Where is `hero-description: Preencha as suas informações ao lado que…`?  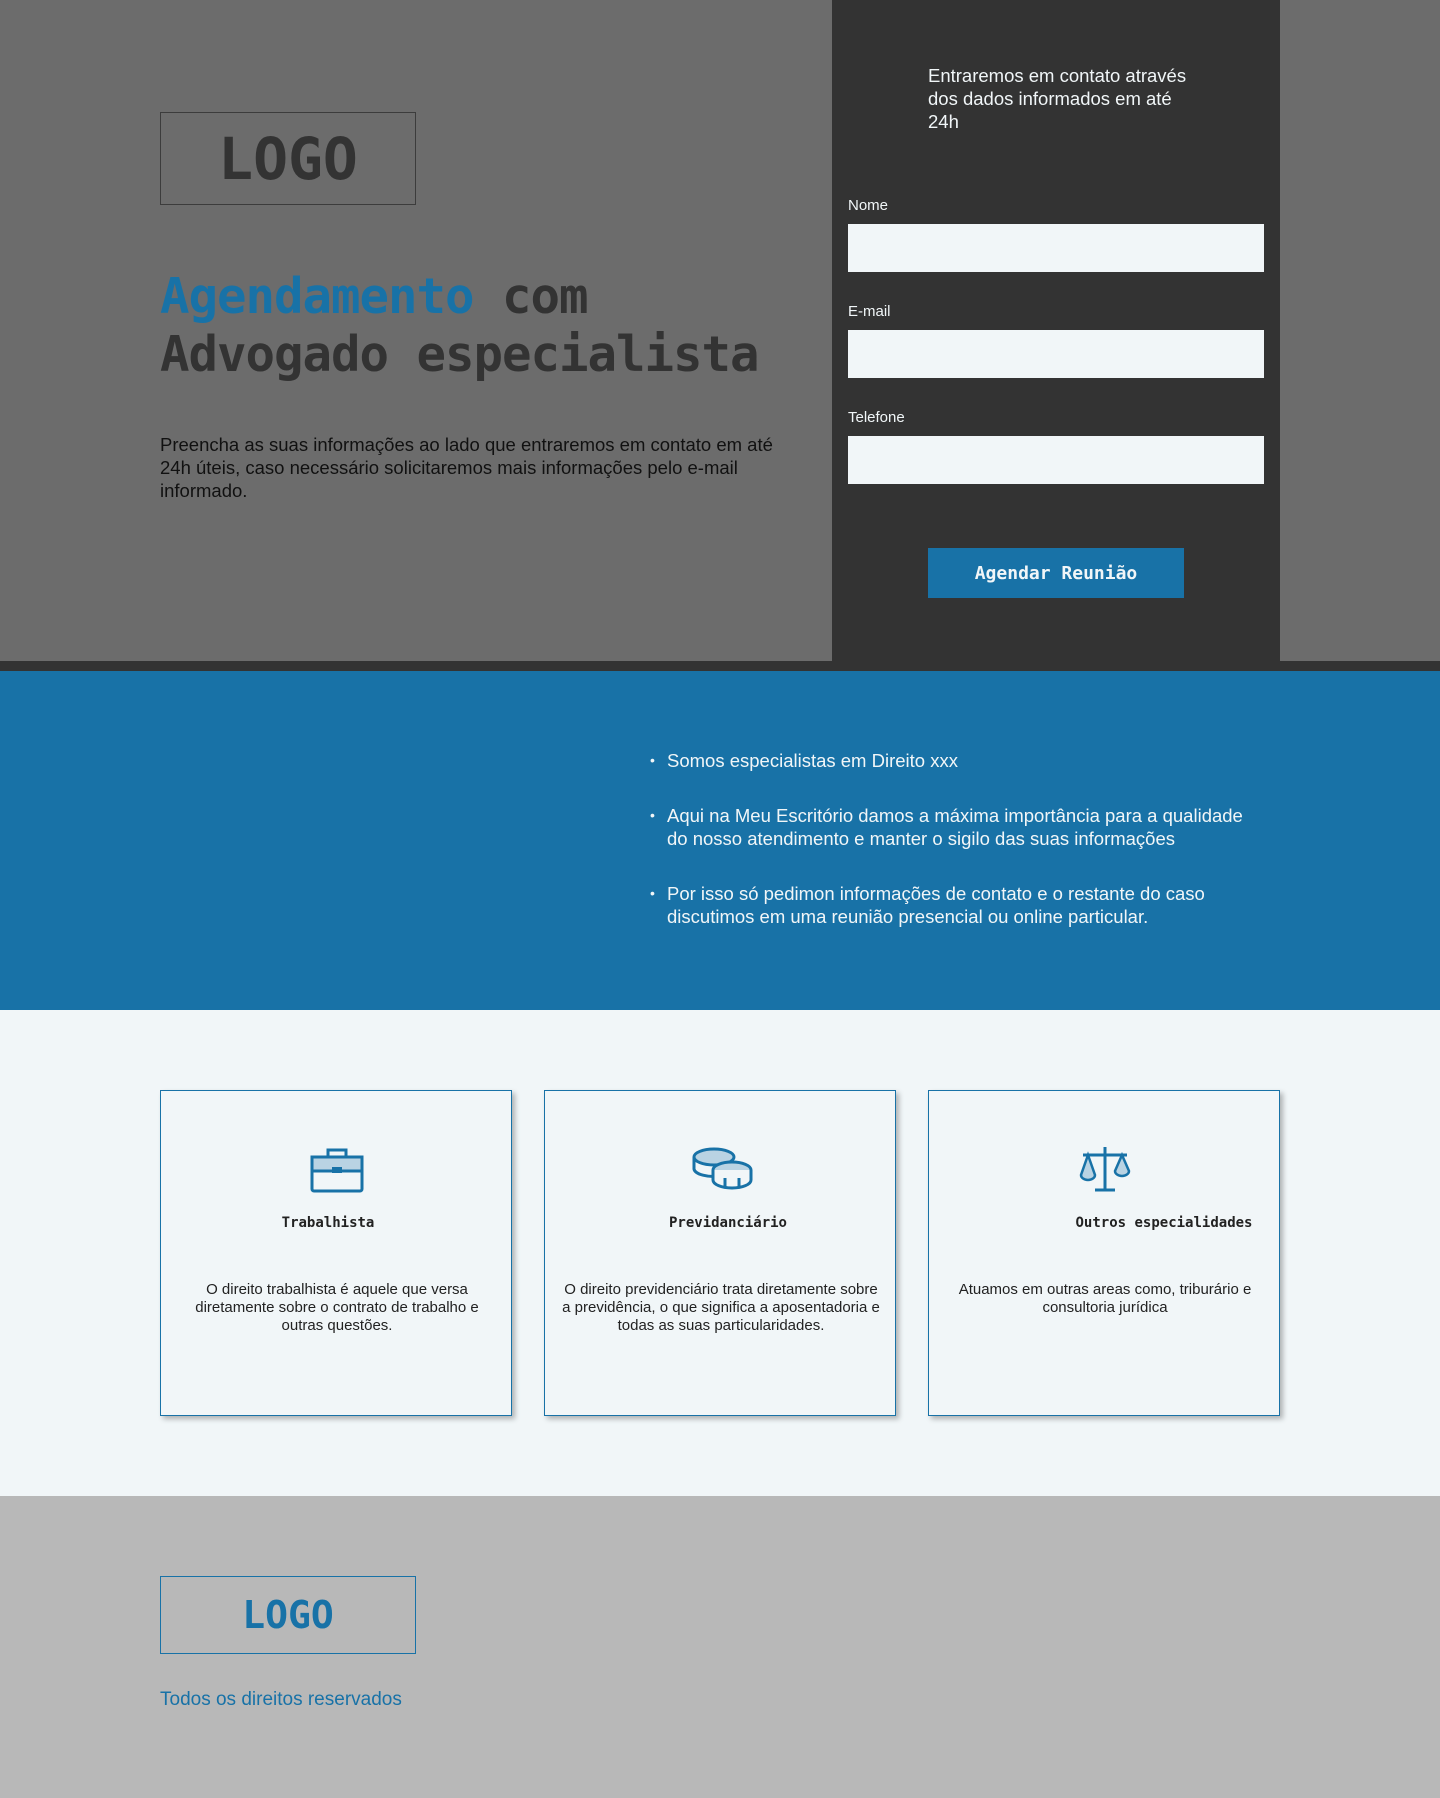
hero-description: Preencha as suas informações ao lado que… is located at coordinates (466, 467).